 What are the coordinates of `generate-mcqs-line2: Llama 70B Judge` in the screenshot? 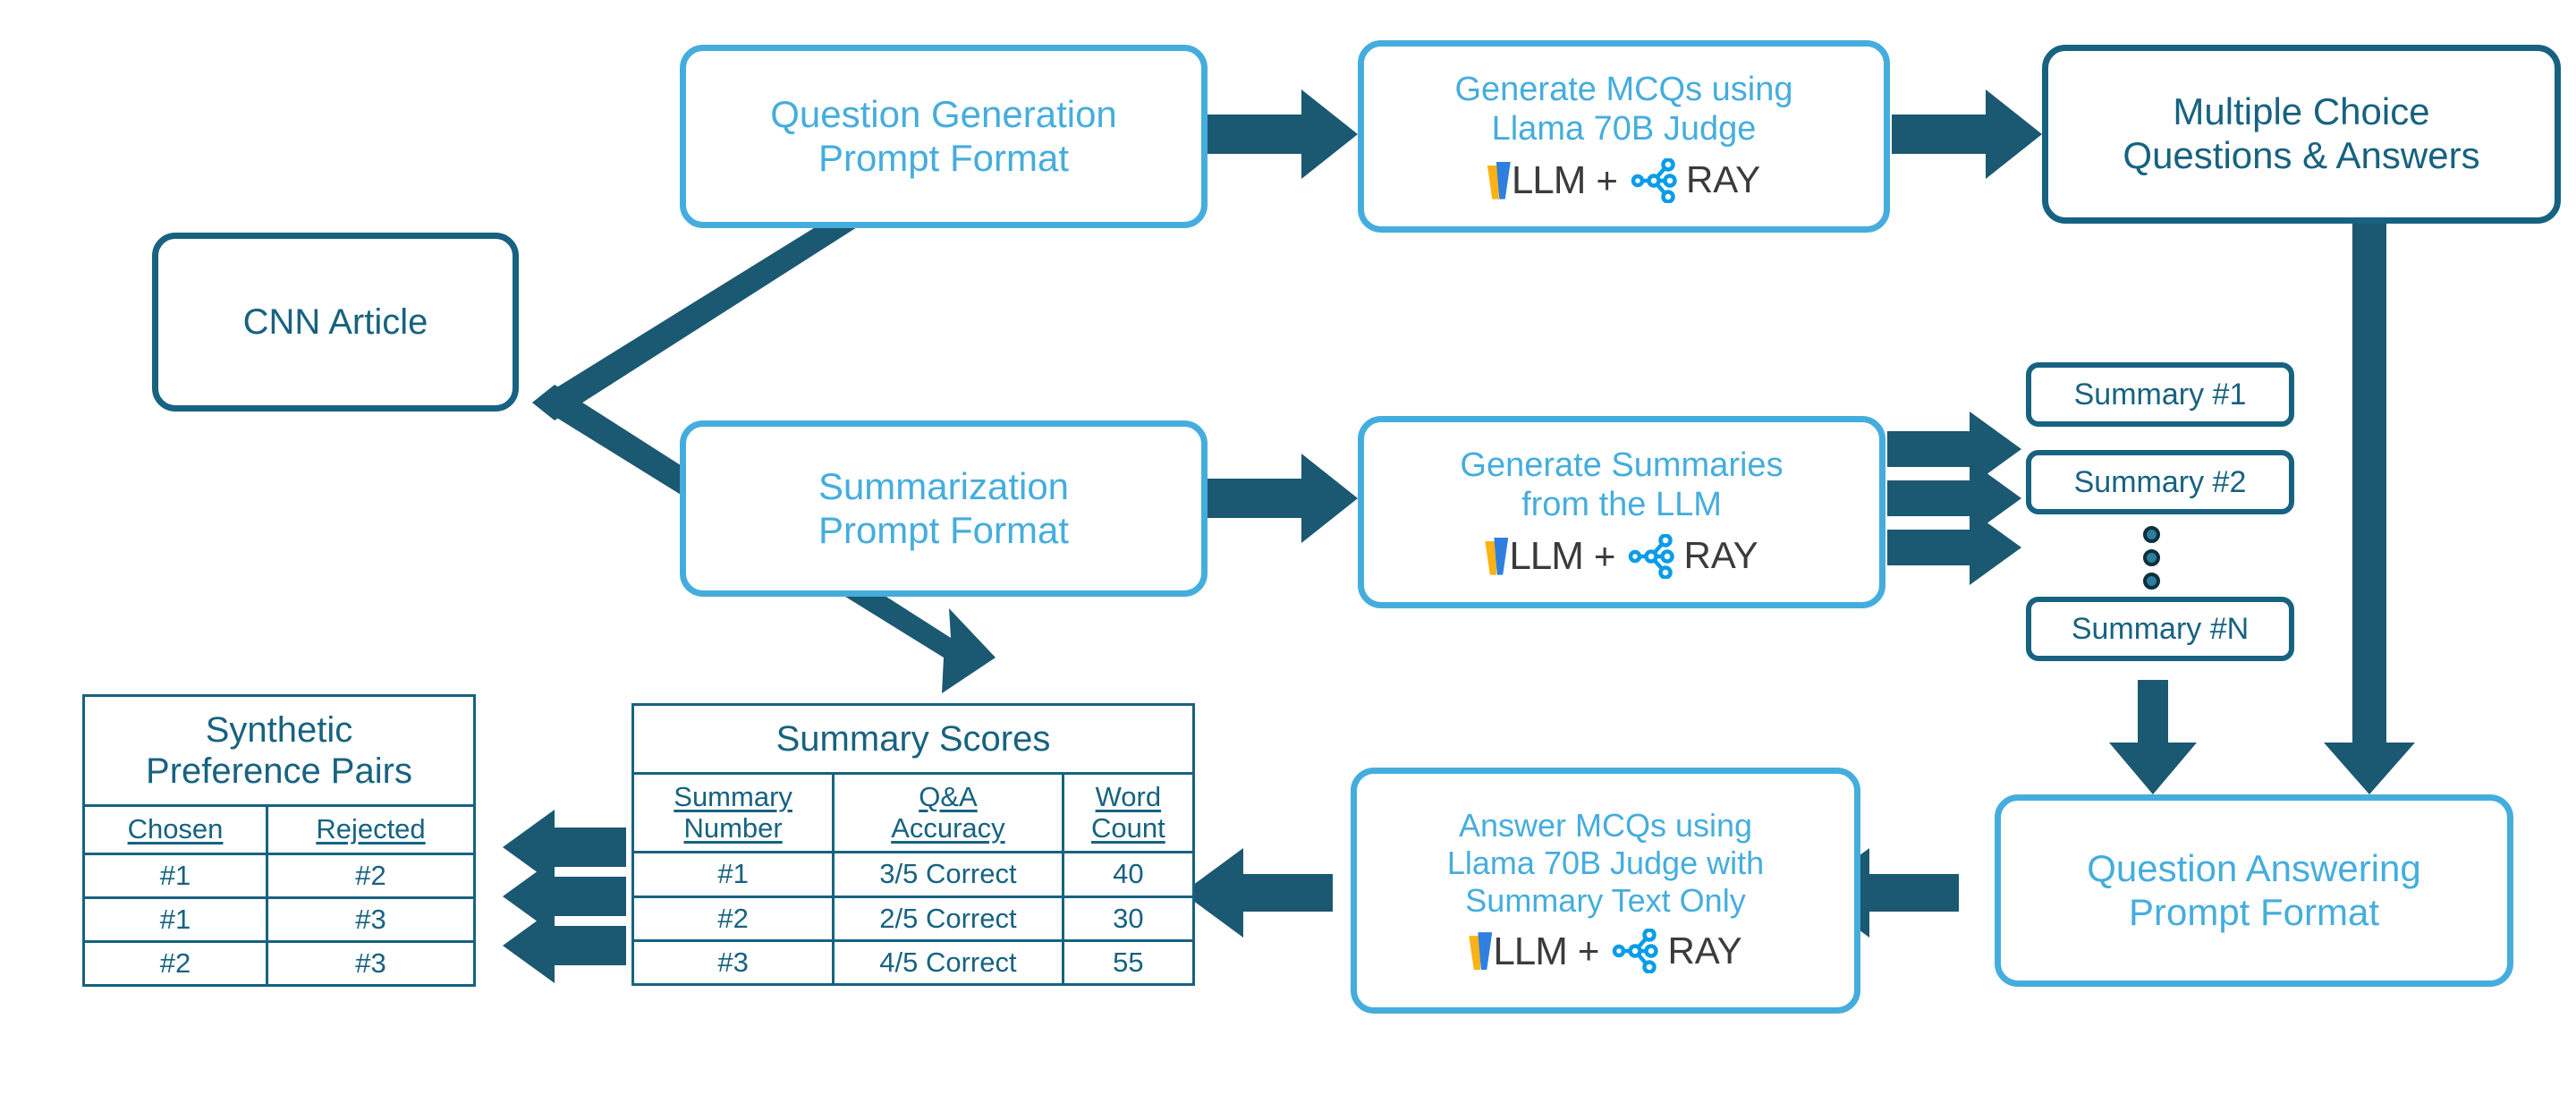 It's located at (1624, 128).